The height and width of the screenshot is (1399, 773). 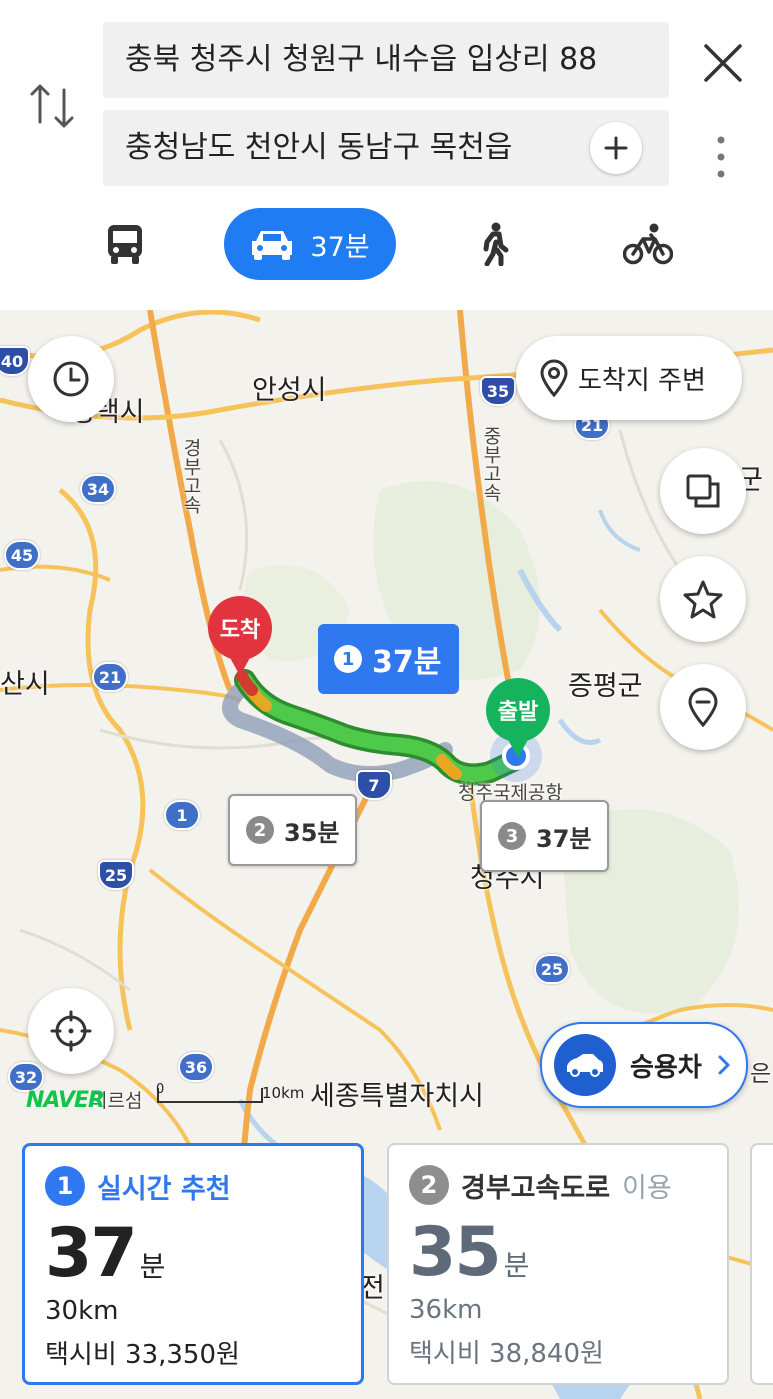 What do you see at coordinates (374, 785) in the screenshot?
I see `road-shield: 7` at bounding box center [374, 785].